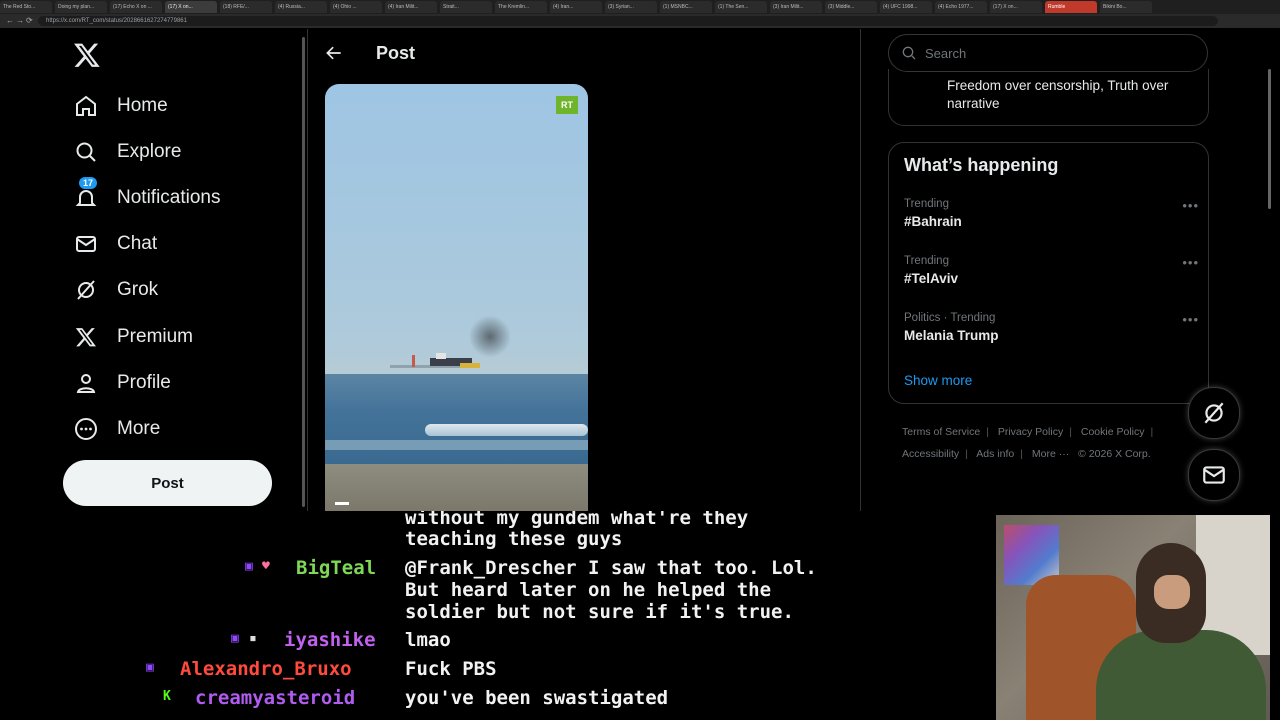 This screenshot has width=1280, height=720. What do you see at coordinates (86, 383) in the screenshot?
I see `person-icon` at bounding box center [86, 383].